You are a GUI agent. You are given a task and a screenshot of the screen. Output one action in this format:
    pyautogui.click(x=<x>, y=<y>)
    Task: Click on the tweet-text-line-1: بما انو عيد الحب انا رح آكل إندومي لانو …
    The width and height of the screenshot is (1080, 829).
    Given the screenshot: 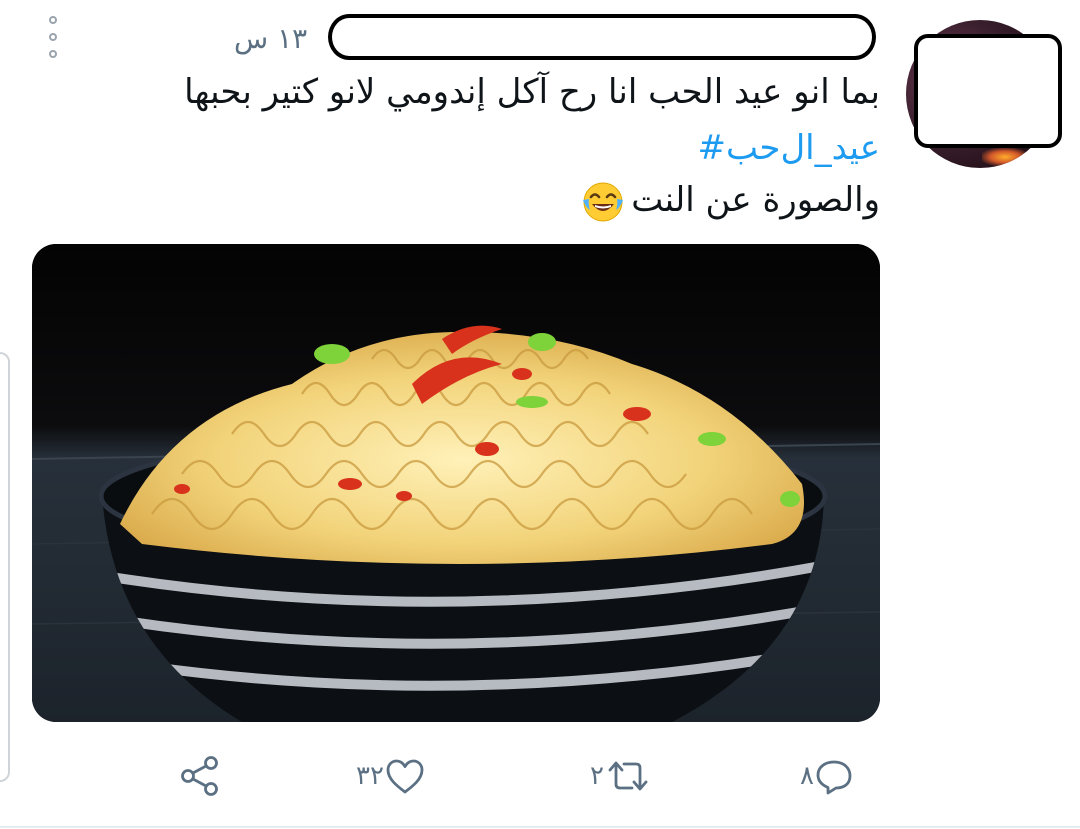 What is the action you would take?
    pyautogui.click(x=532, y=92)
    